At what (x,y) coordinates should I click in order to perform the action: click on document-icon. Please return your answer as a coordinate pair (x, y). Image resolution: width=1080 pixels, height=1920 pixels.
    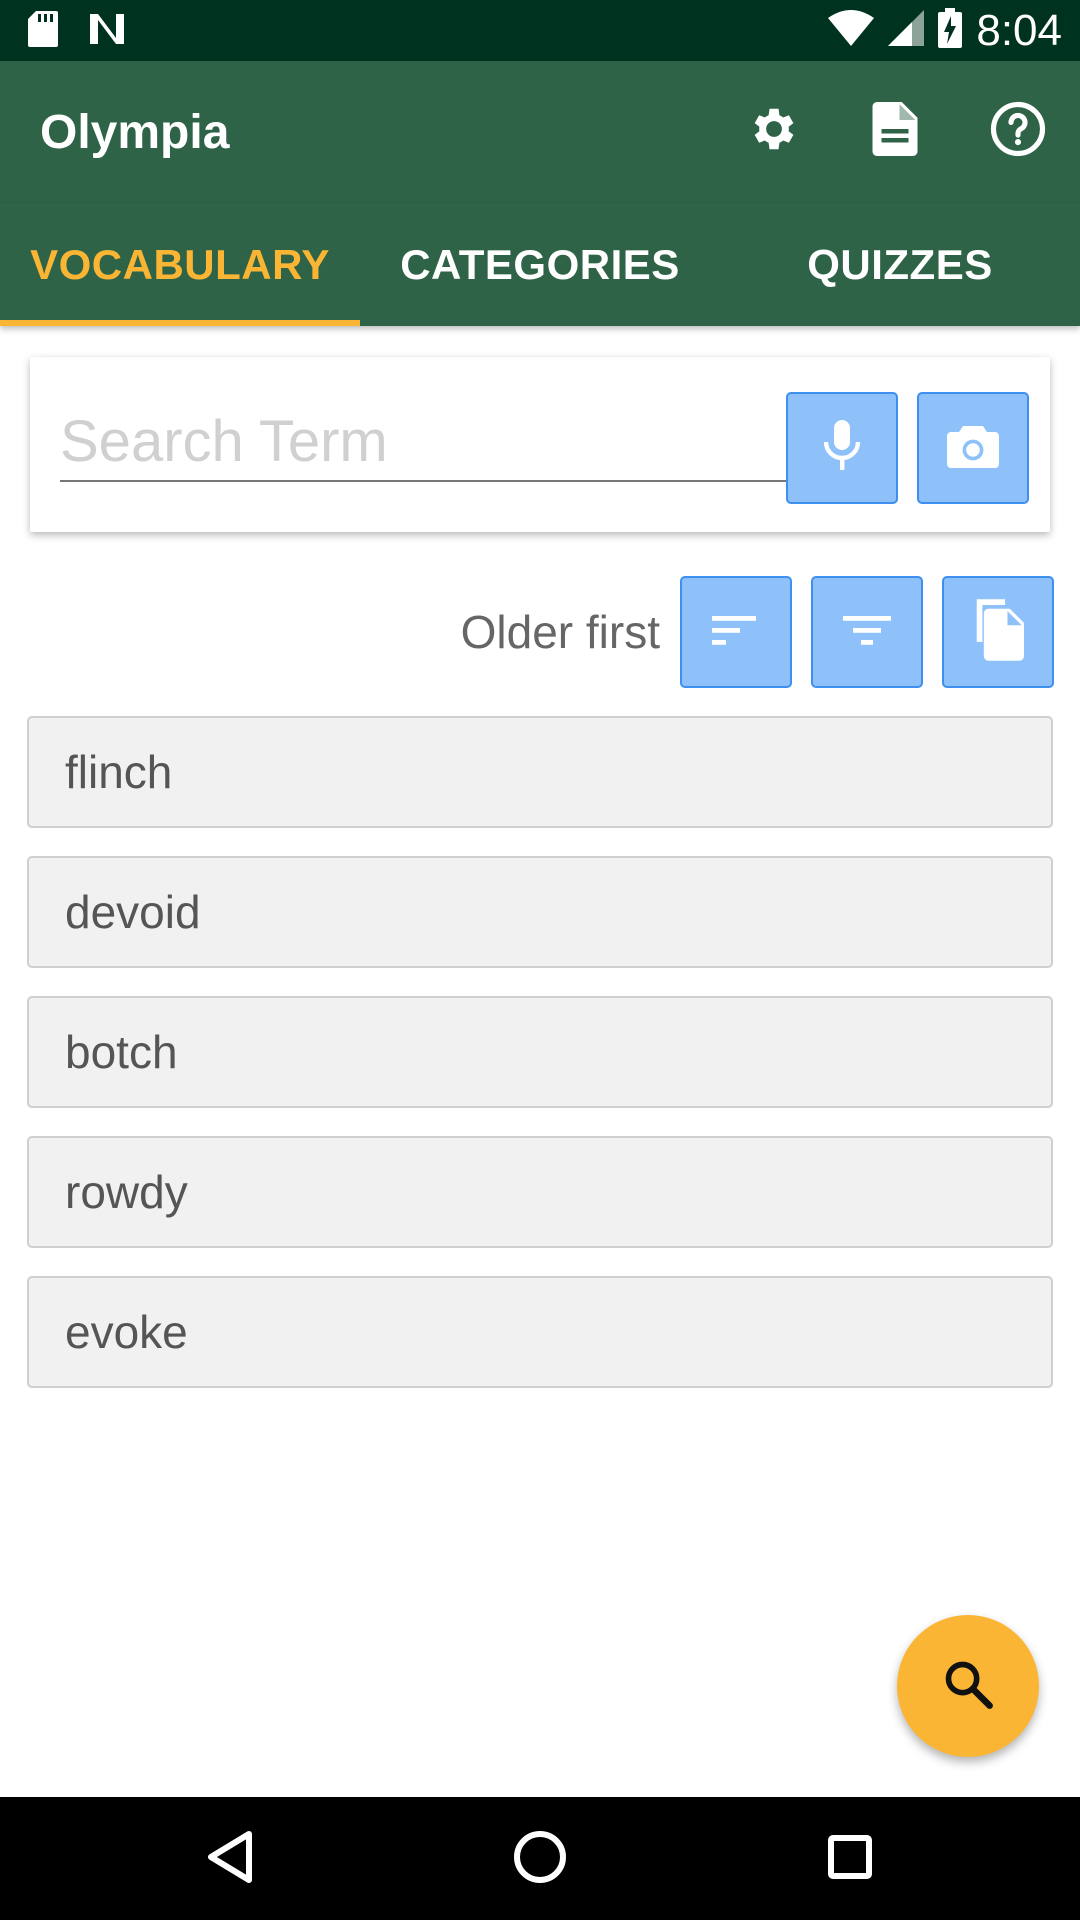
    Looking at the image, I should click on (895, 131).